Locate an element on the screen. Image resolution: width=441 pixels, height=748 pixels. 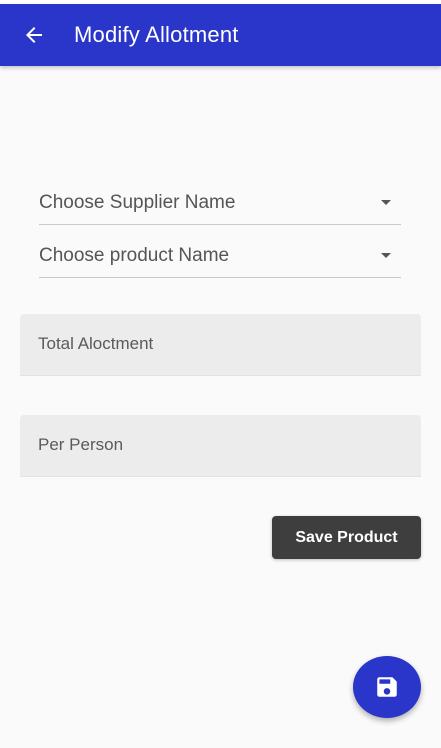
save-fab is located at coordinates (387, 687).